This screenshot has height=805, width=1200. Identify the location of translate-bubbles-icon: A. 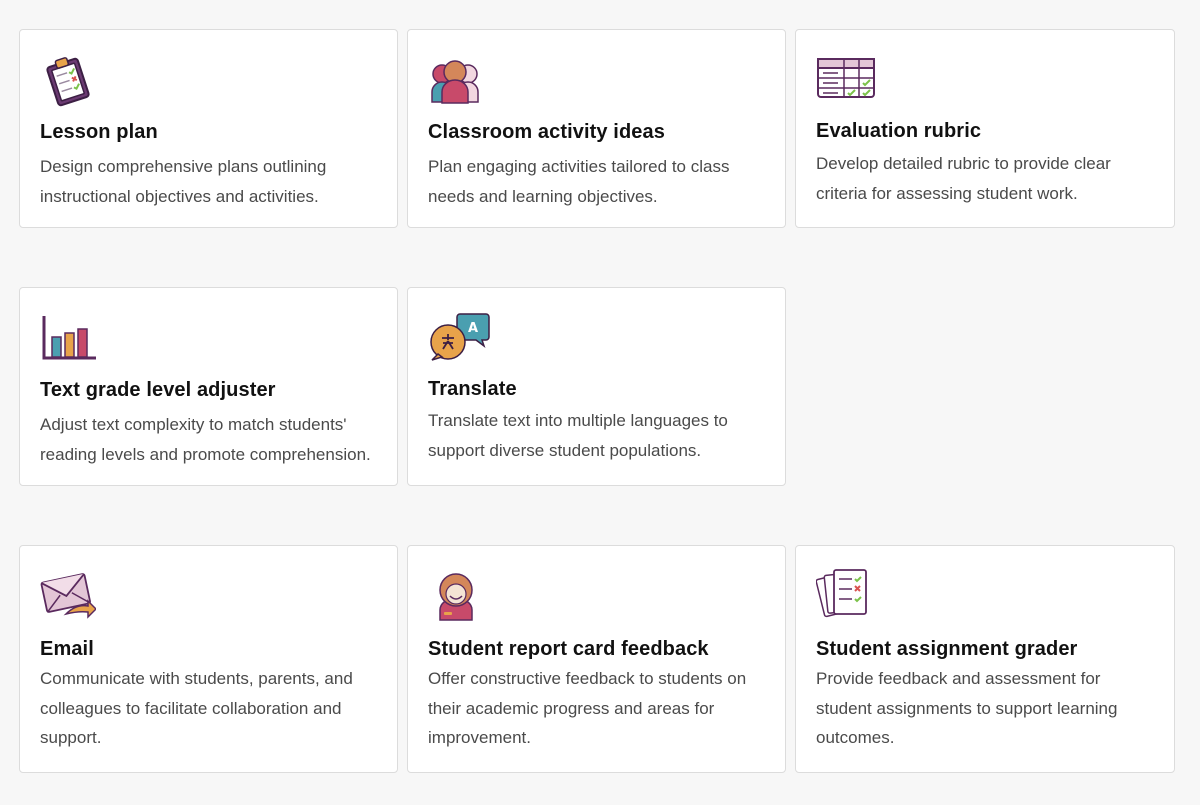
(460, 338).